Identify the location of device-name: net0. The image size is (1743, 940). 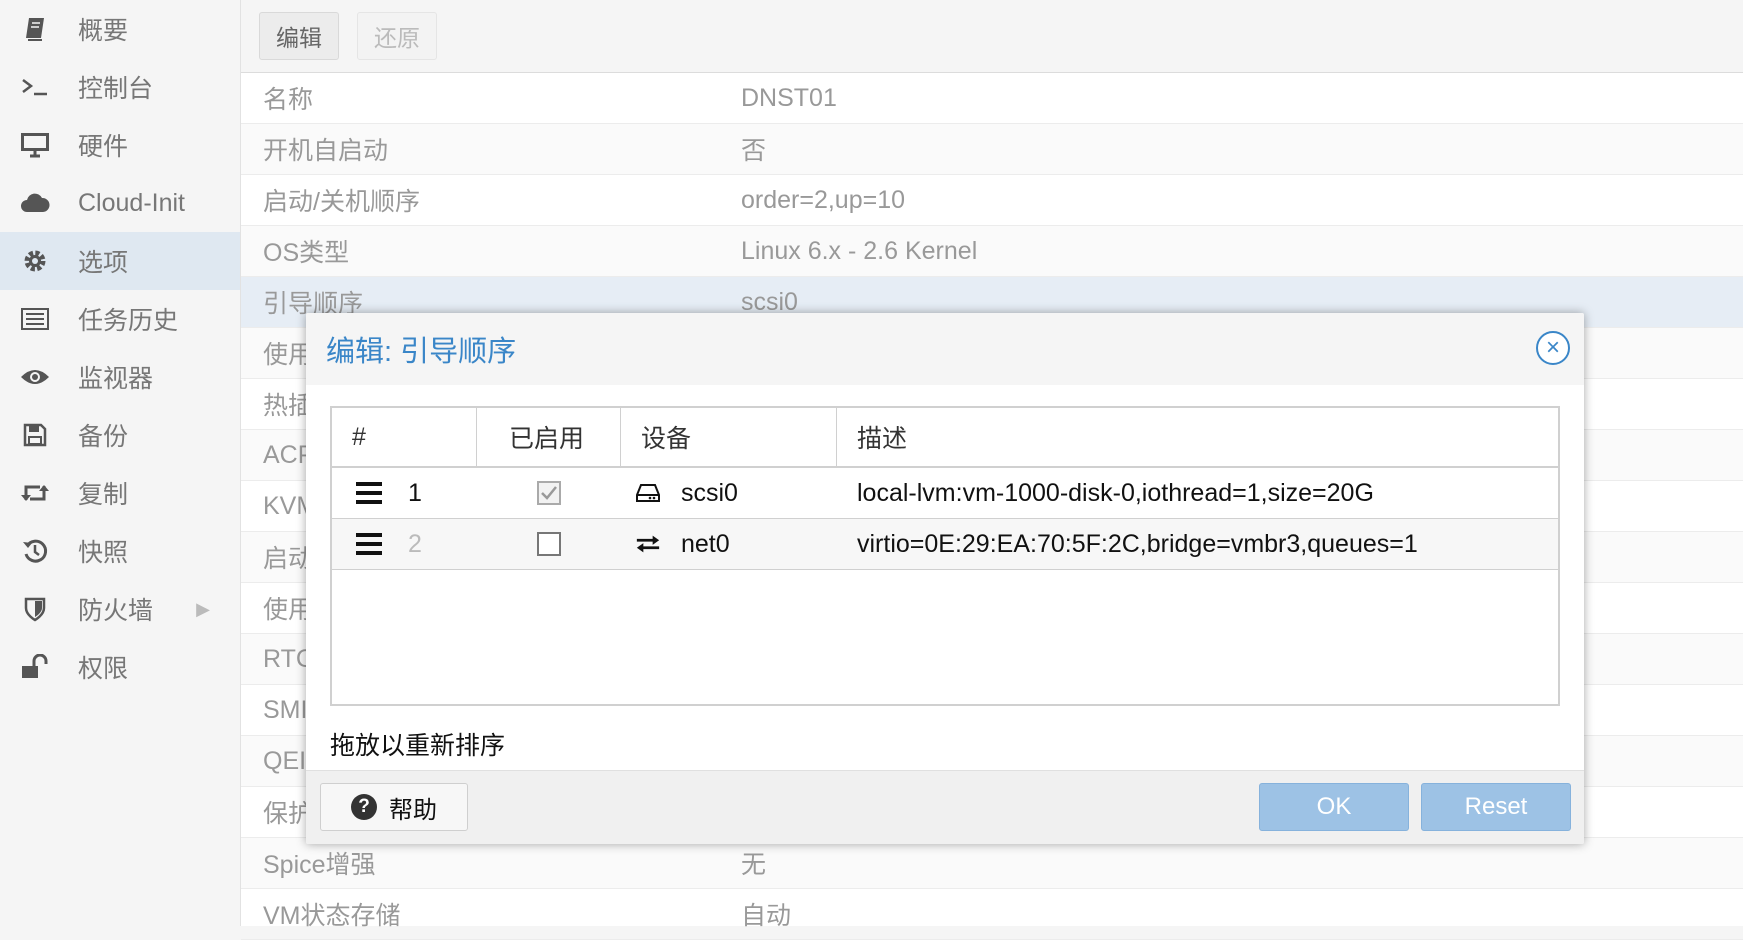
(705, 543).